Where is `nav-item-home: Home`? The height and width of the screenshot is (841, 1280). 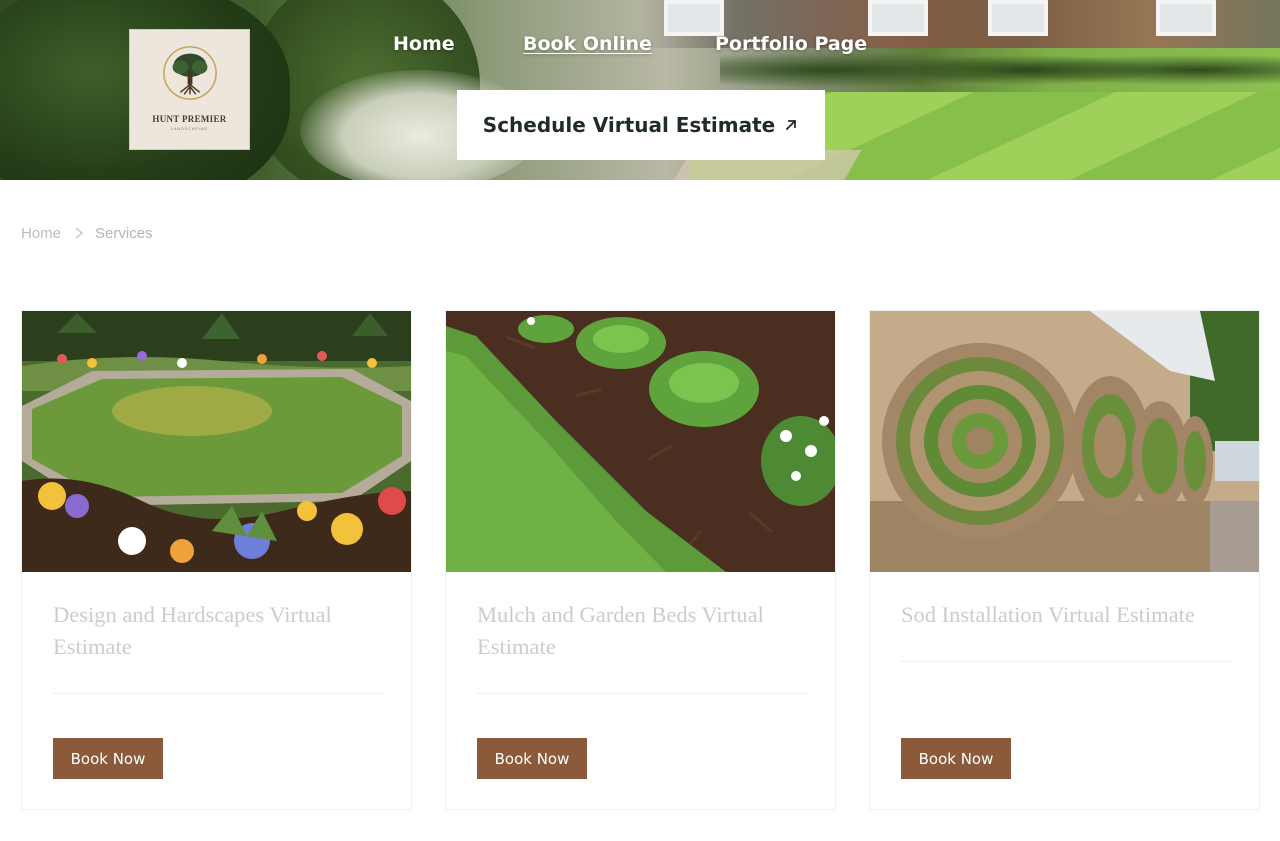 nav-item-home: Home is located at coordinates (424, 44).